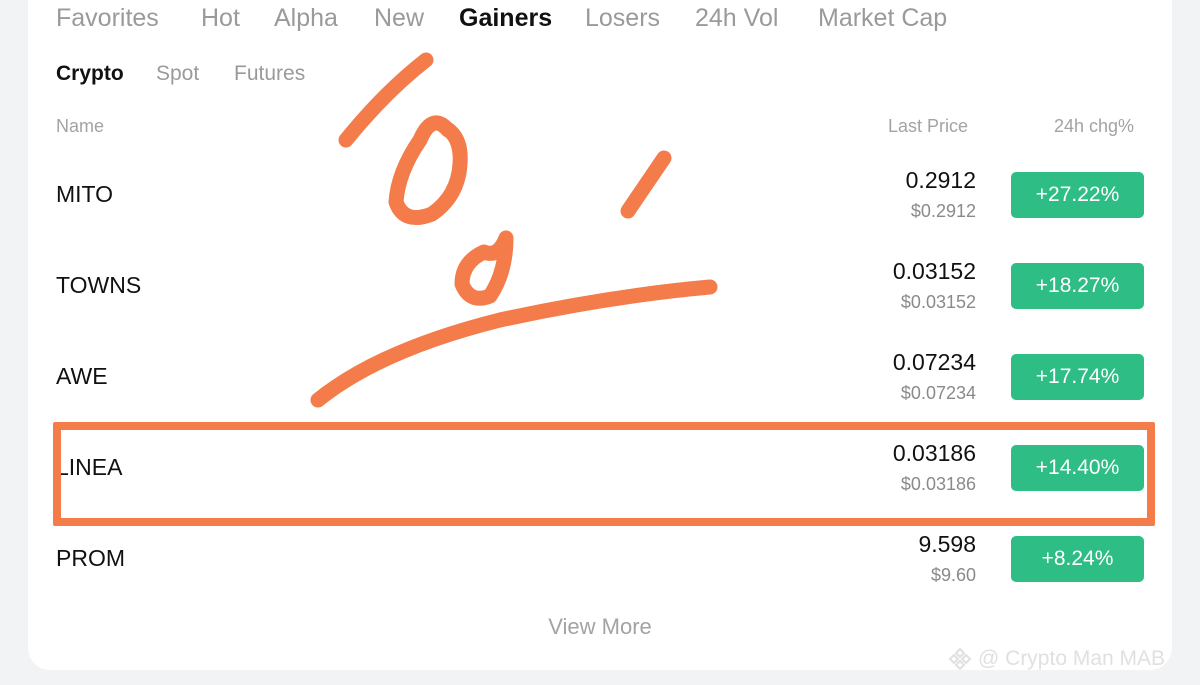  I want to click on watermark-text: @ Crypto Man MAB, so click(1072, 658).